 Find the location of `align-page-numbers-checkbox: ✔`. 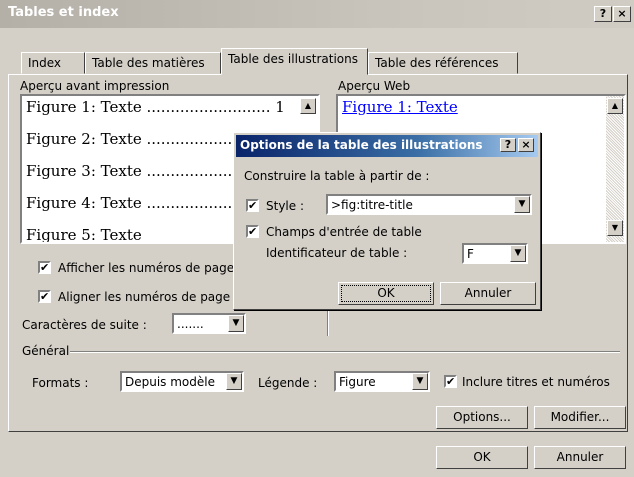

align-page-numbers-checkbox: ✔ is located at coordinates (44, 296).